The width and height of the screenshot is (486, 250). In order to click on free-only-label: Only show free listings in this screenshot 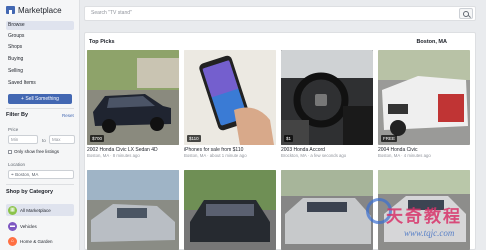, I will do `click(37, 151)`.